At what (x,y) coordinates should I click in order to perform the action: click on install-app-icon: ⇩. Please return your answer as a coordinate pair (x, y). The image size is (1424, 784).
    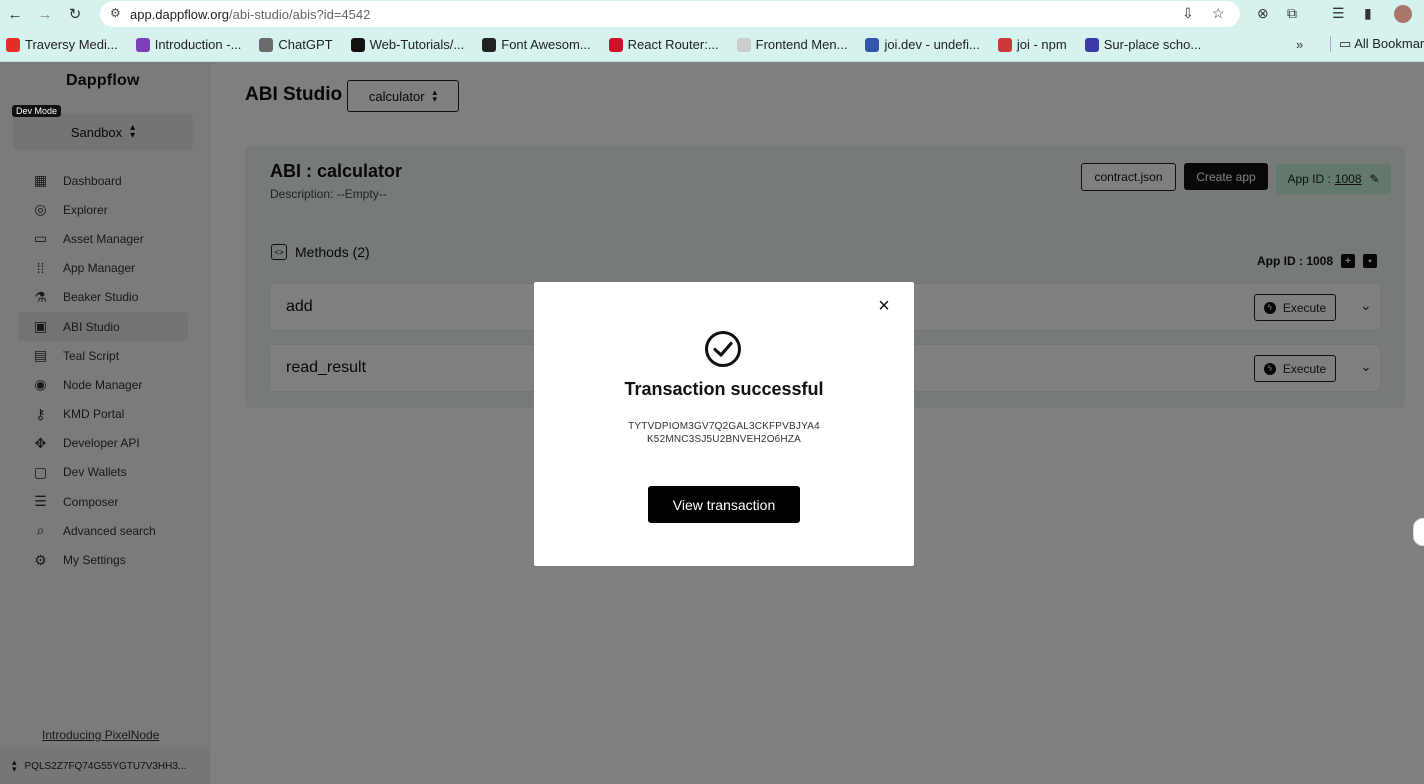
    Looking at the image, I should click on (1188, 13).